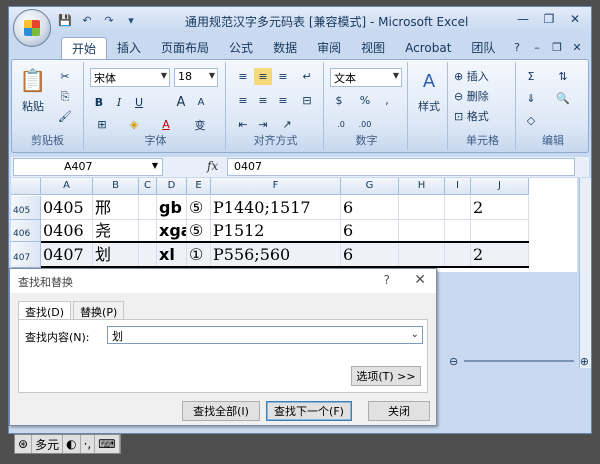  I want to click on align-right-icon: ≡, so click(283, 100).